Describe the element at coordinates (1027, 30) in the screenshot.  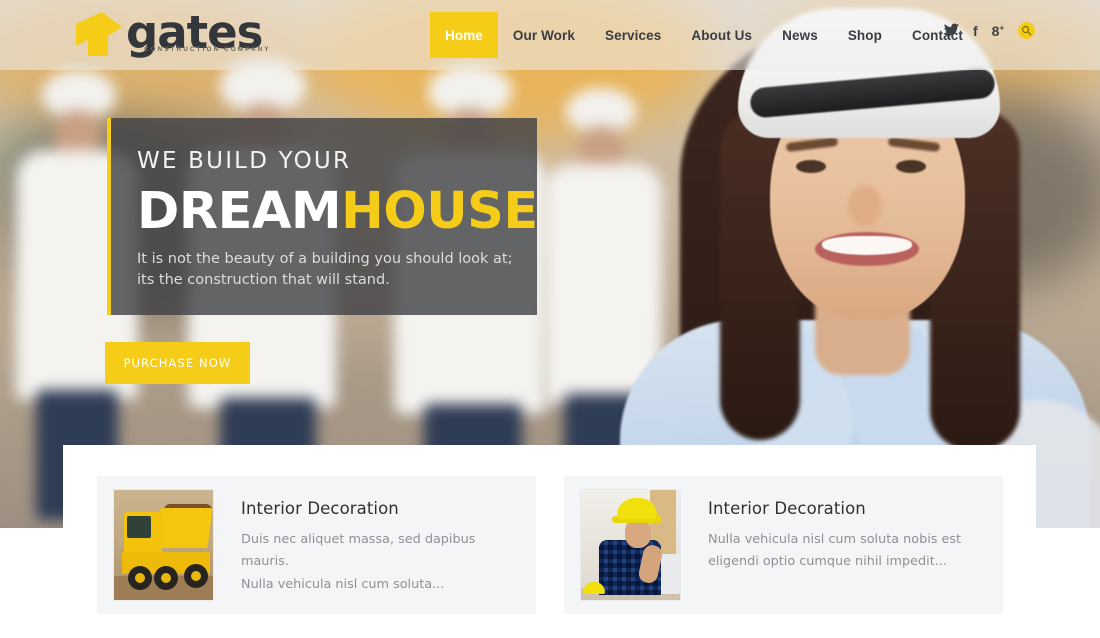
I see `search-icon` at that location.